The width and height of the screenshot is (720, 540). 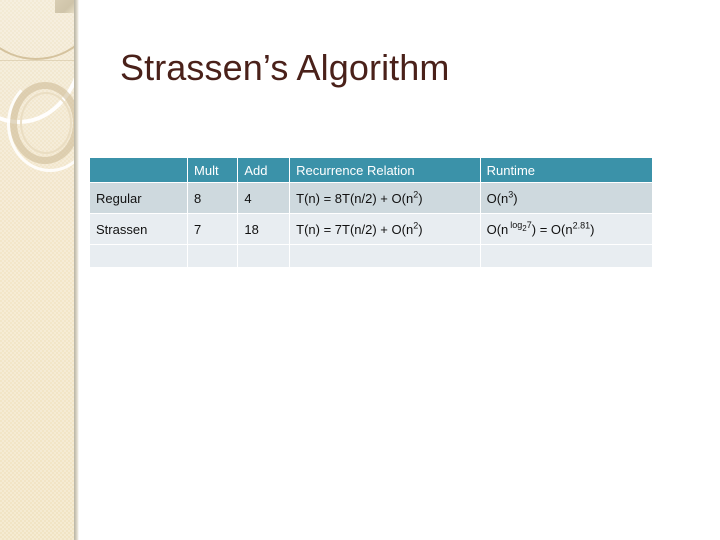 I want to click on spacer-cell-runtime, so click(x=566, y=256).